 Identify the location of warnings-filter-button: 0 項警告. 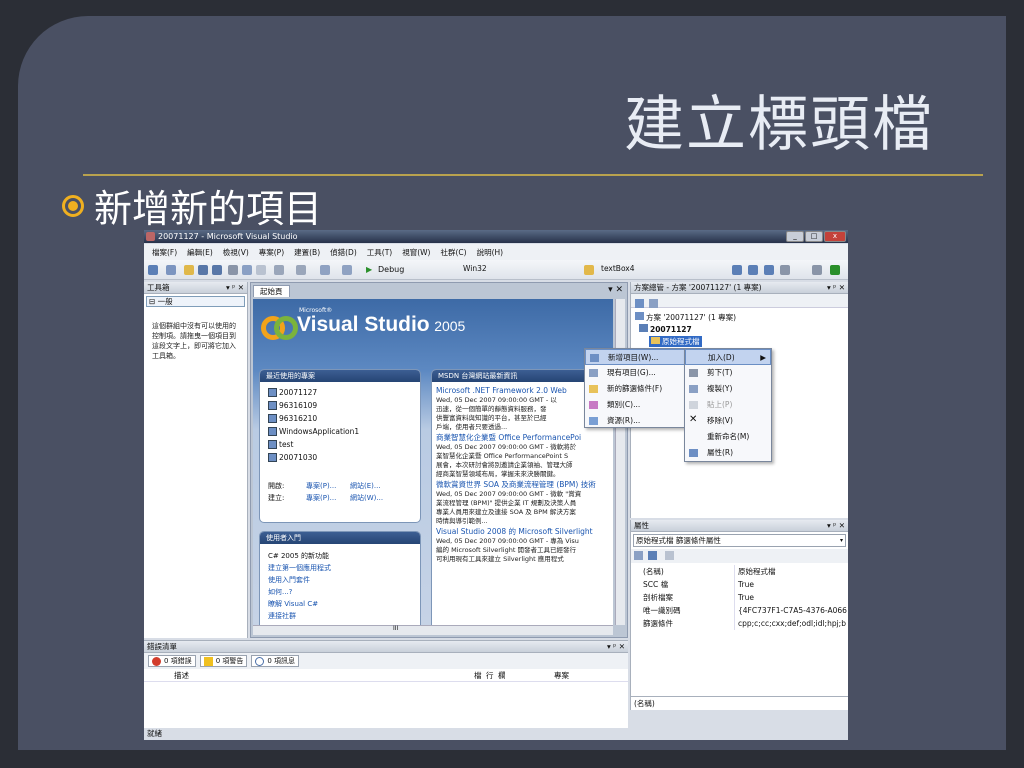
(223, 661).